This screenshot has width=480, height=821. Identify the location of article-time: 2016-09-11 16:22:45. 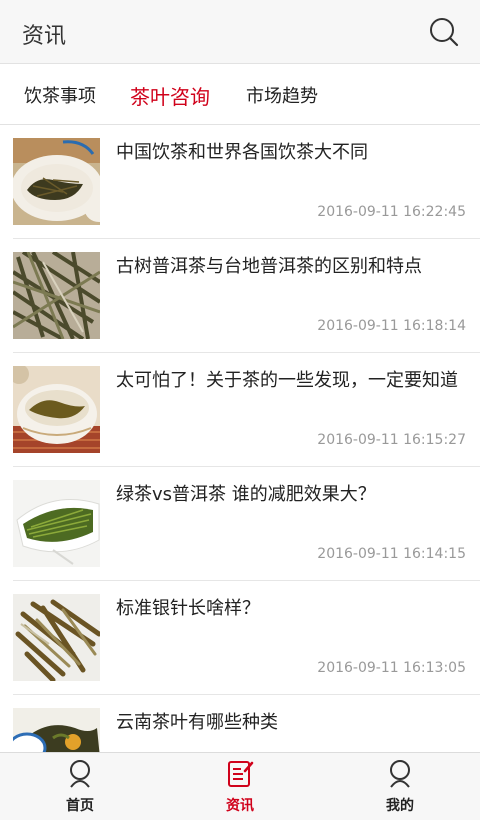
(391, 212).